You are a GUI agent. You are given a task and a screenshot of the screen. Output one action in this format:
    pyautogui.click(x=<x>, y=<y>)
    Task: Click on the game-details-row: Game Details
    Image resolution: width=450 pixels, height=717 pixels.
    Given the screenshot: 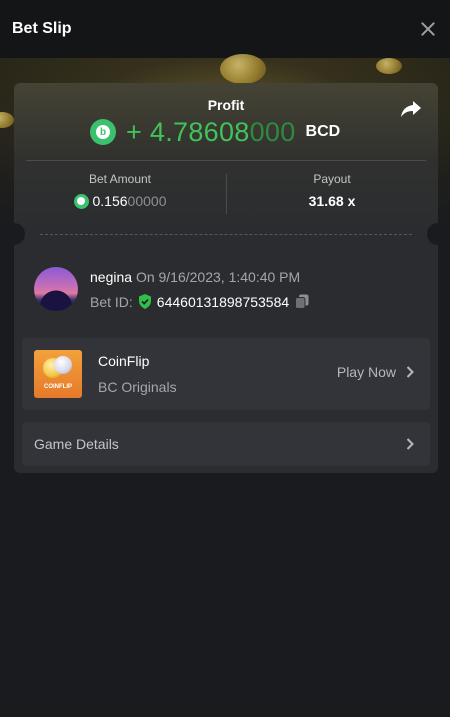 What is the action you would take?
    pyautogui.click(x=226, y=444)
    